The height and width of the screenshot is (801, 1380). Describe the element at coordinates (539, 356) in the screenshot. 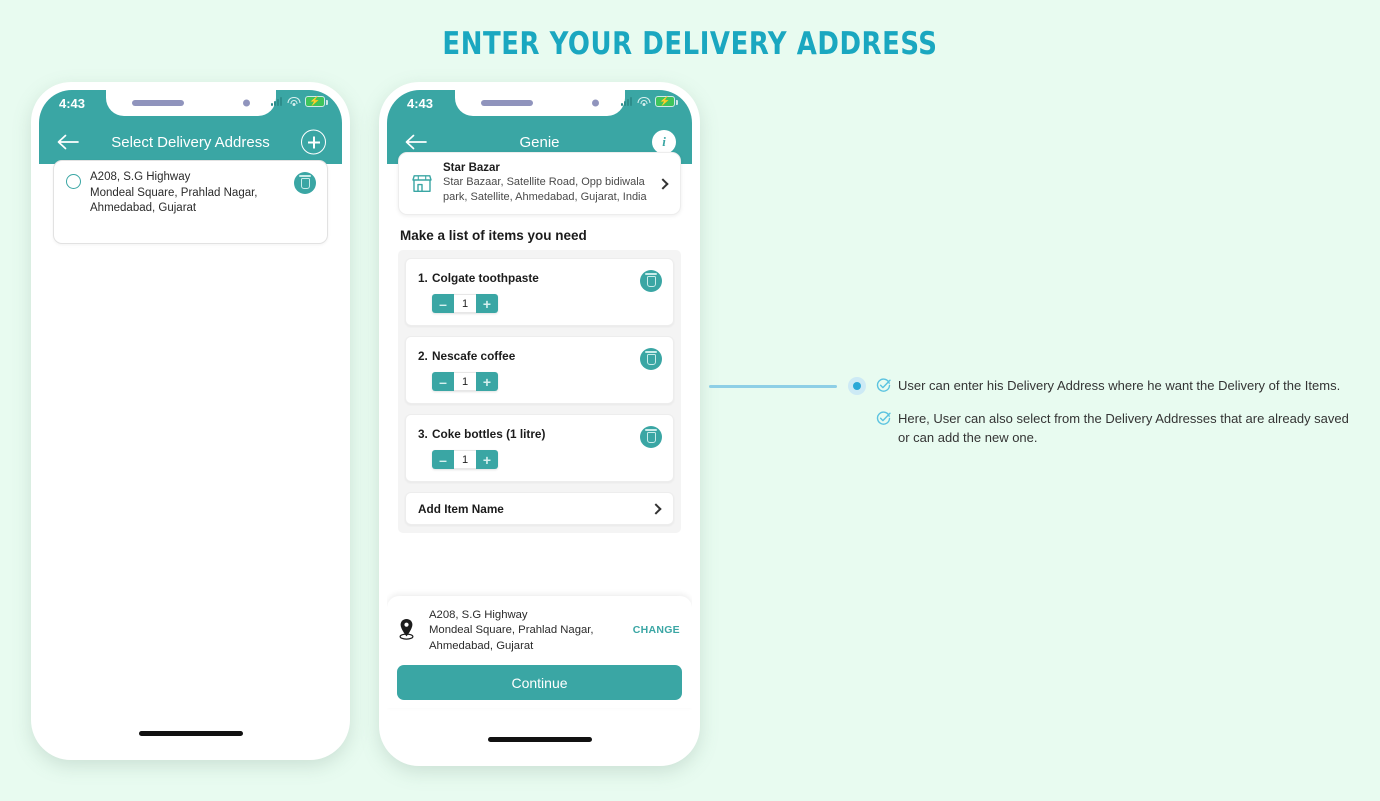

I see `item-title: 2. Nescafe coffee` at that location.